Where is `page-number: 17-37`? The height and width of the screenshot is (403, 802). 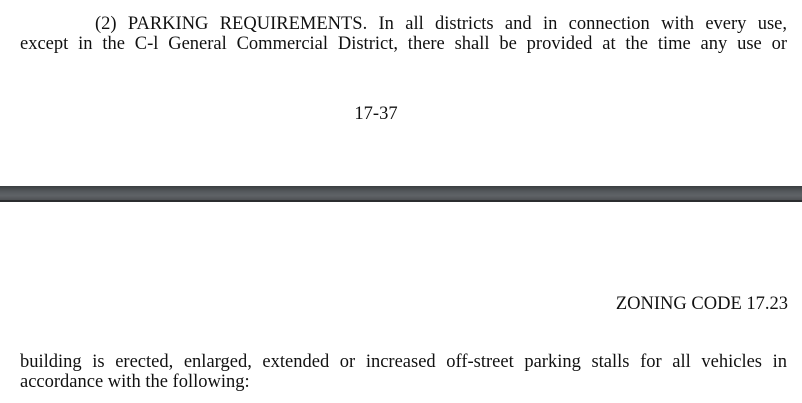 page-number: 17-37 is located at coordinates (376, 114).